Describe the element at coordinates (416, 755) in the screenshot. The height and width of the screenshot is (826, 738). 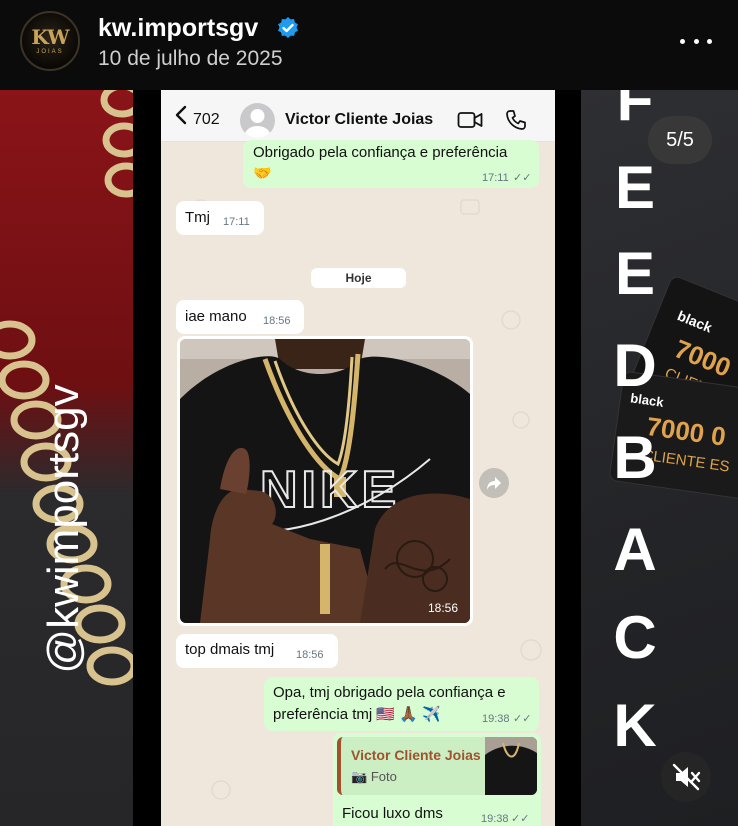
I see `quoted-sender: Victor Cliente Joias` at that location.